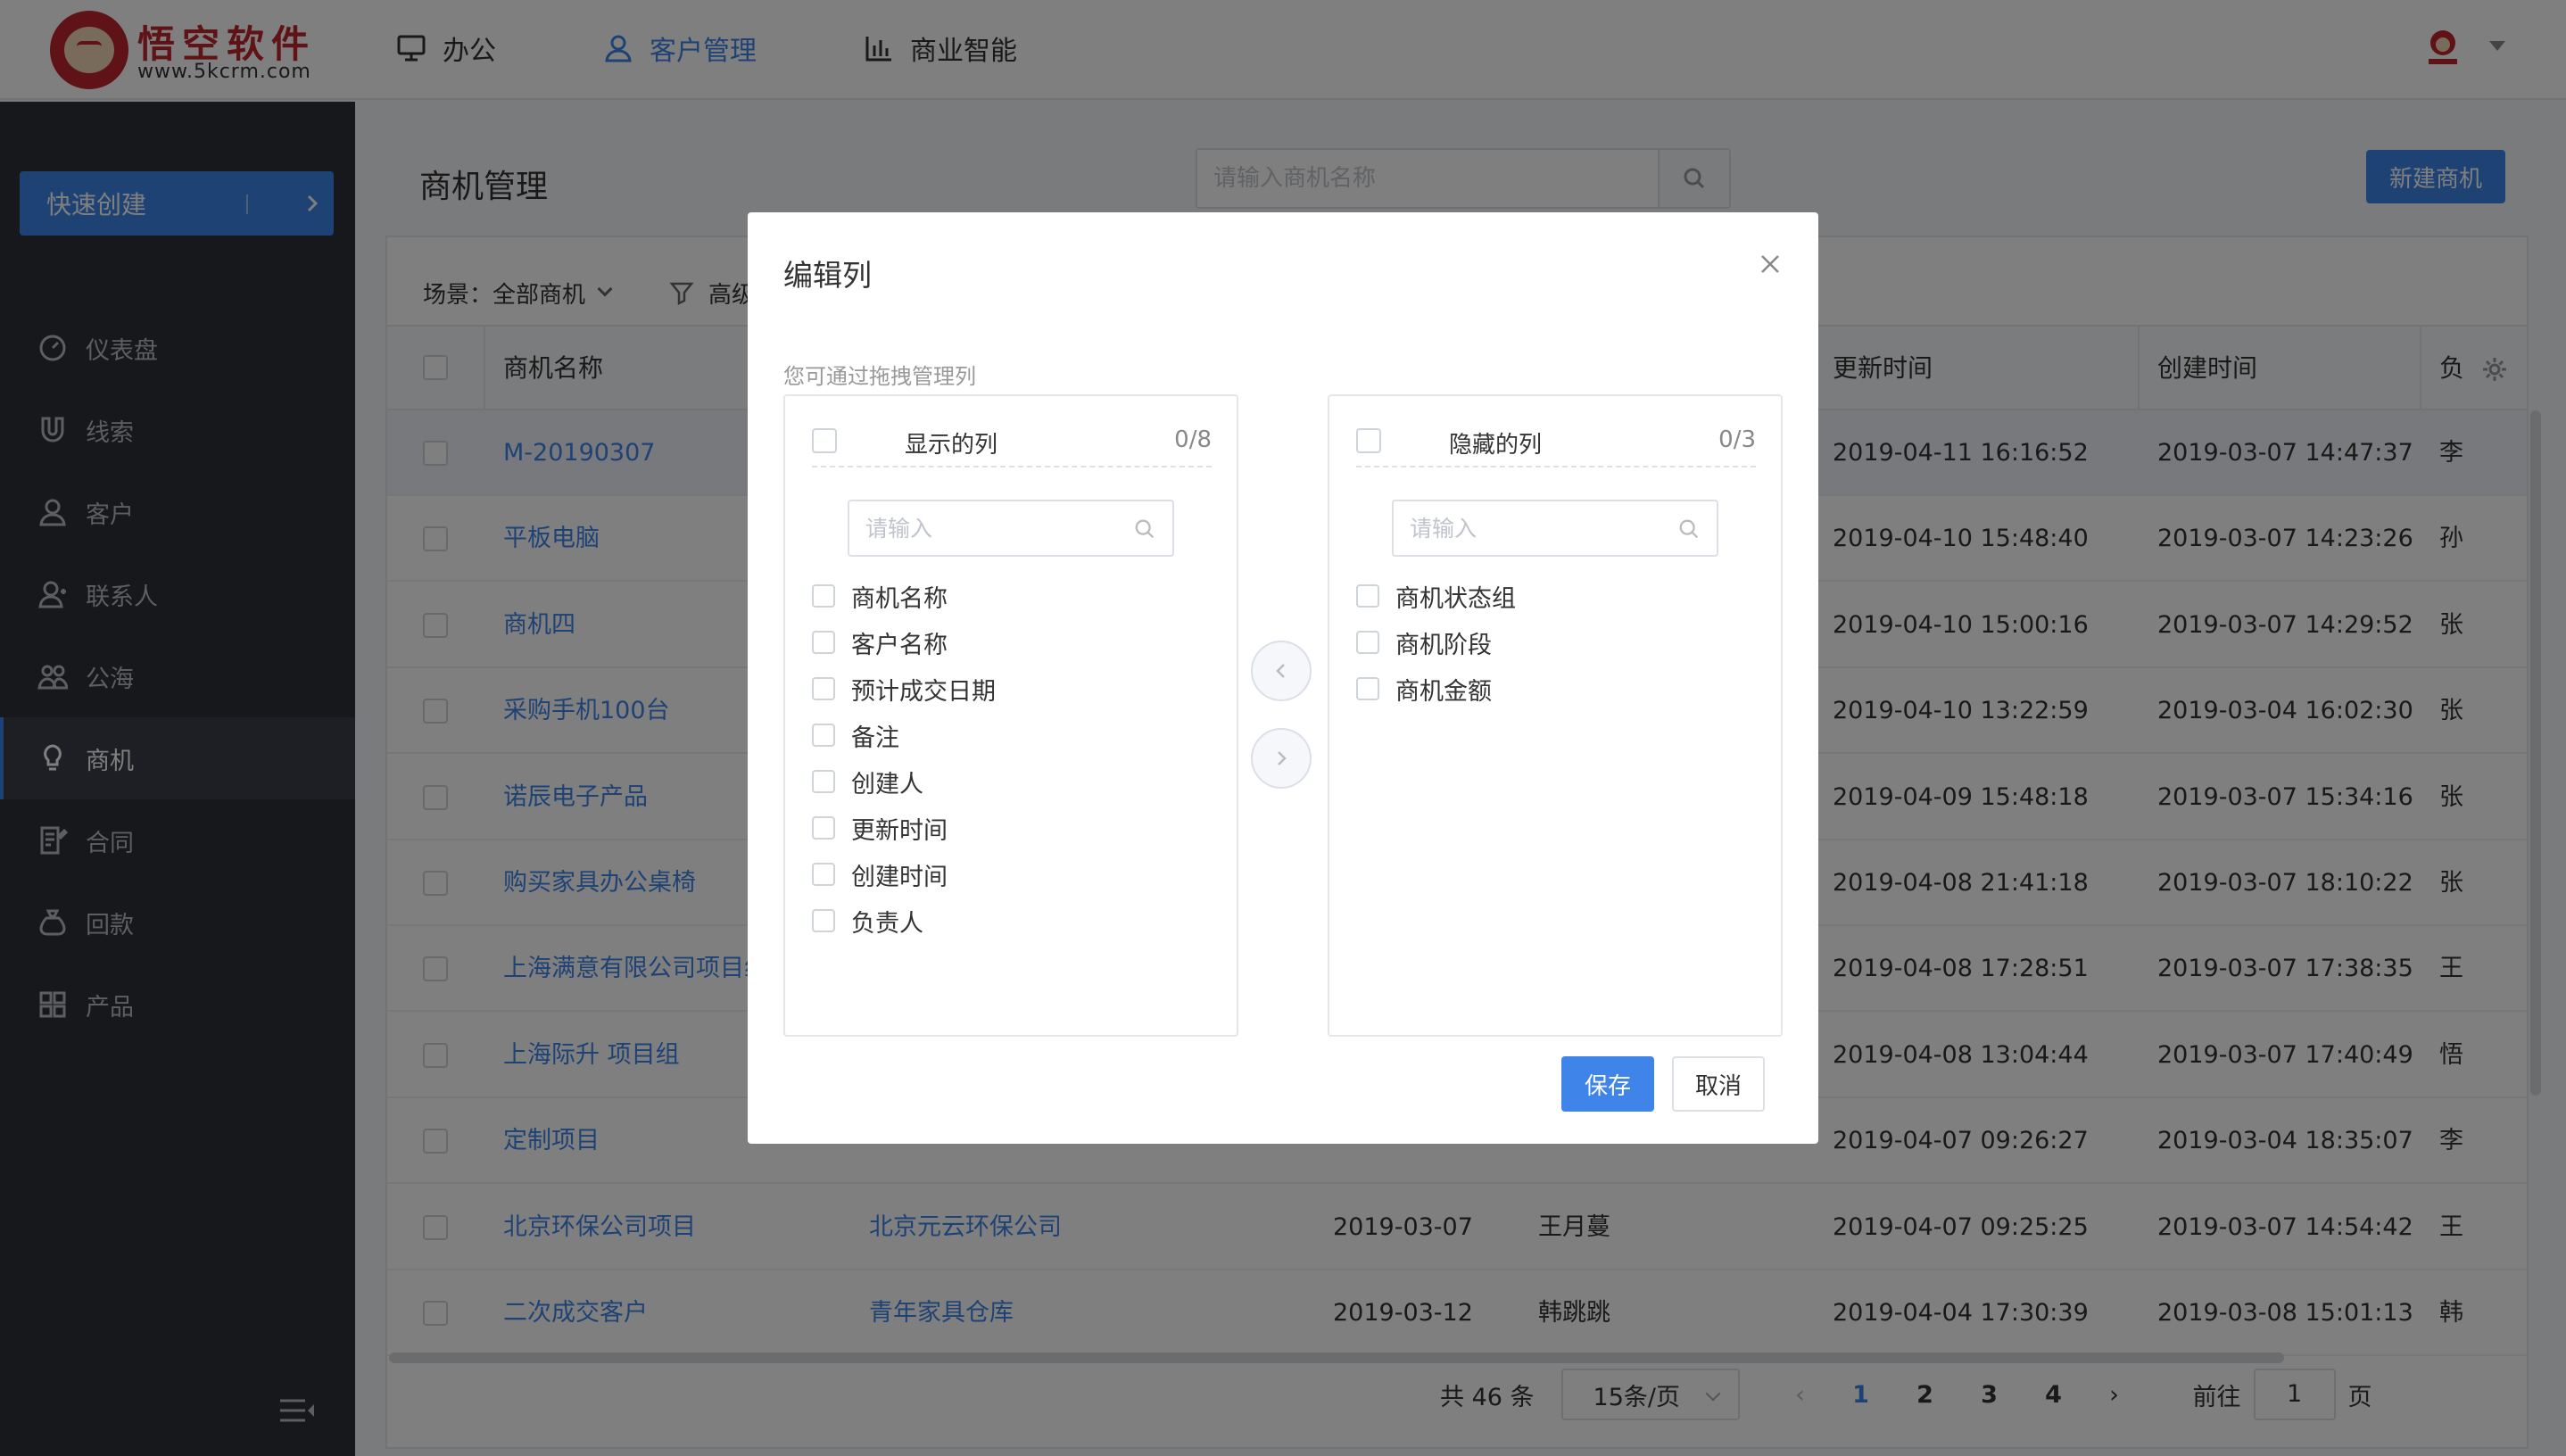  Describe the element at coordinates (1456, 598) in the screenshot. I see `column-option-label: 商机状态组` at that location.